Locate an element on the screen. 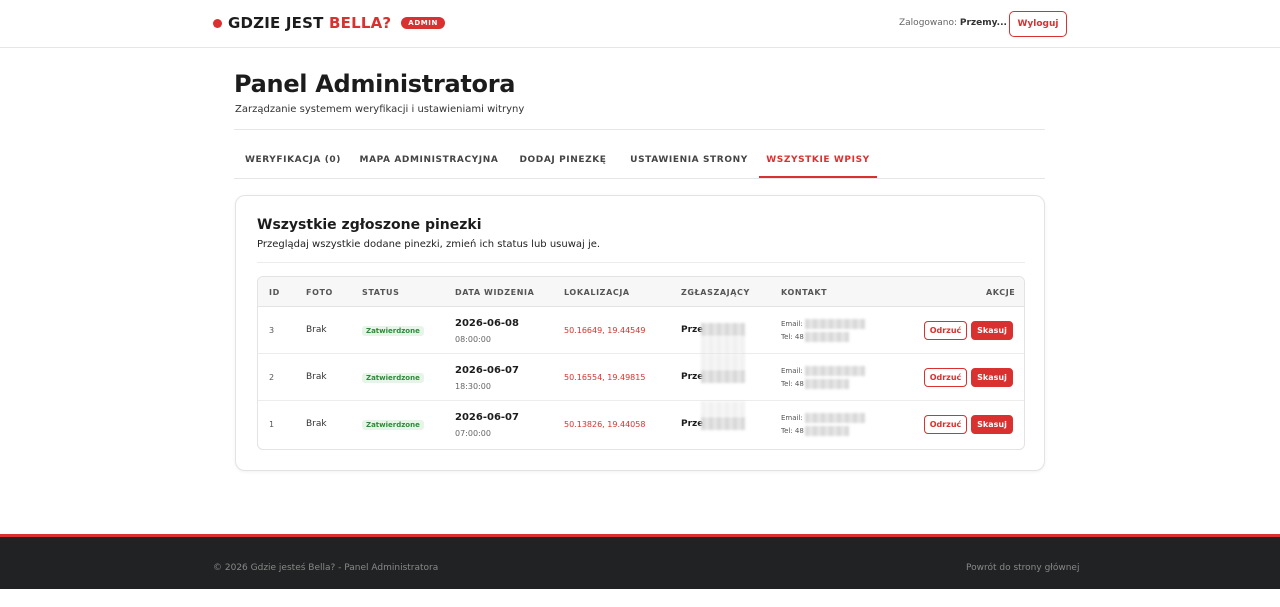  tab-add-pin: DODAJ PINEZKĘ is located at coordinates (563, 162).